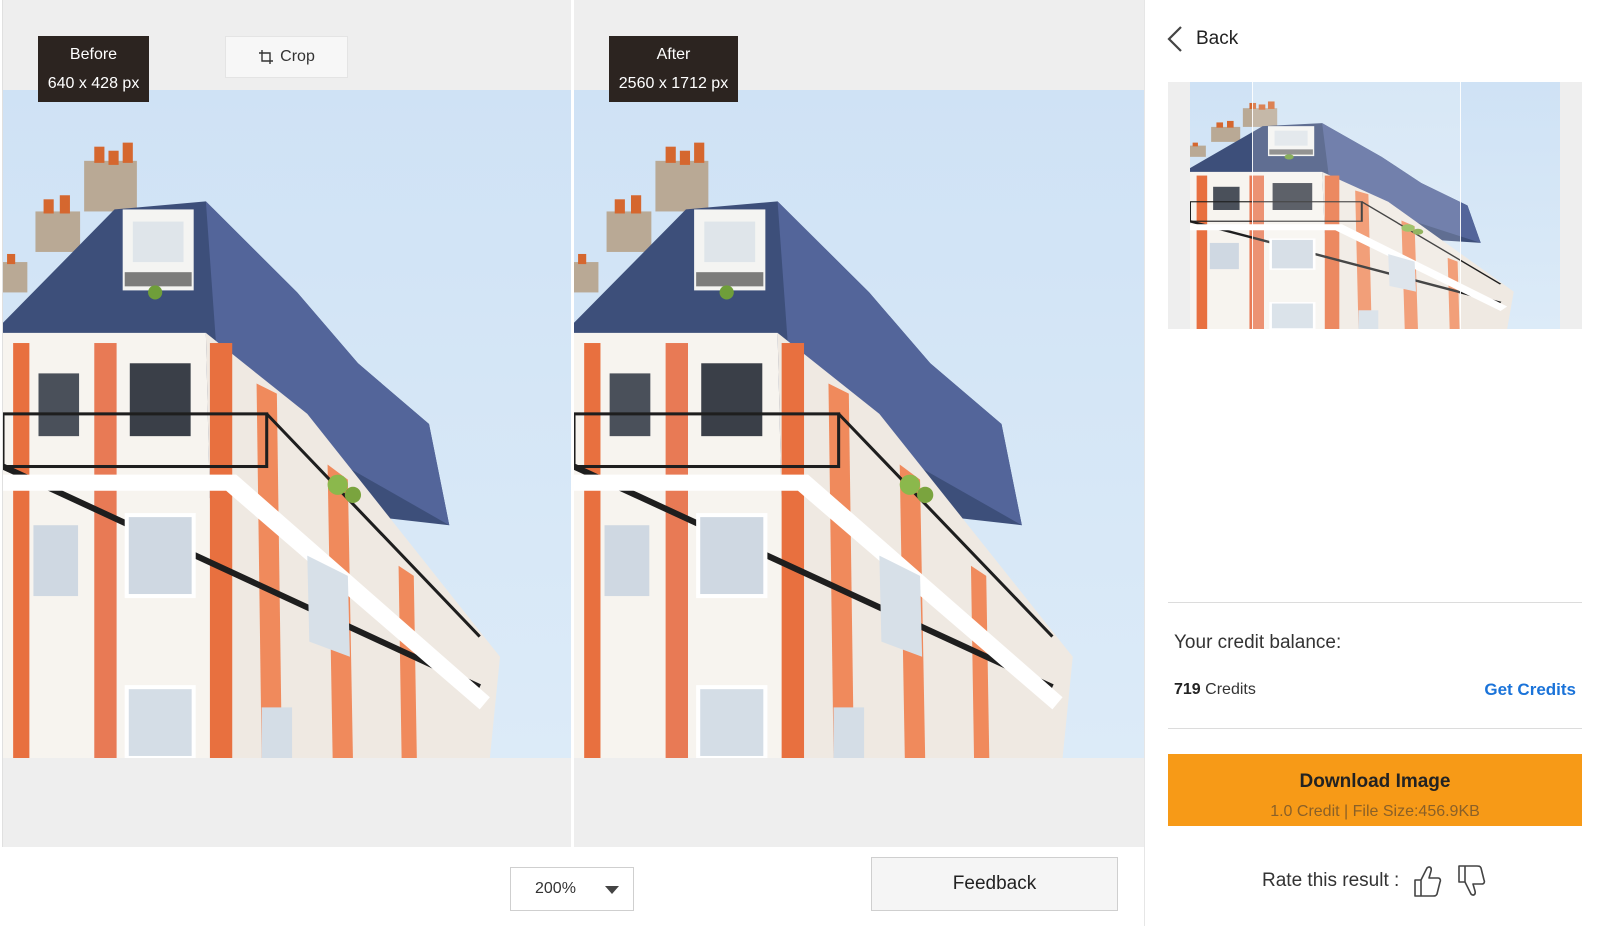 This screenshot has width=1600, height=926. Describe the element at coordinates (1331, 880) in the screenshot. I see `rate-label: Rate this result :` at that location.